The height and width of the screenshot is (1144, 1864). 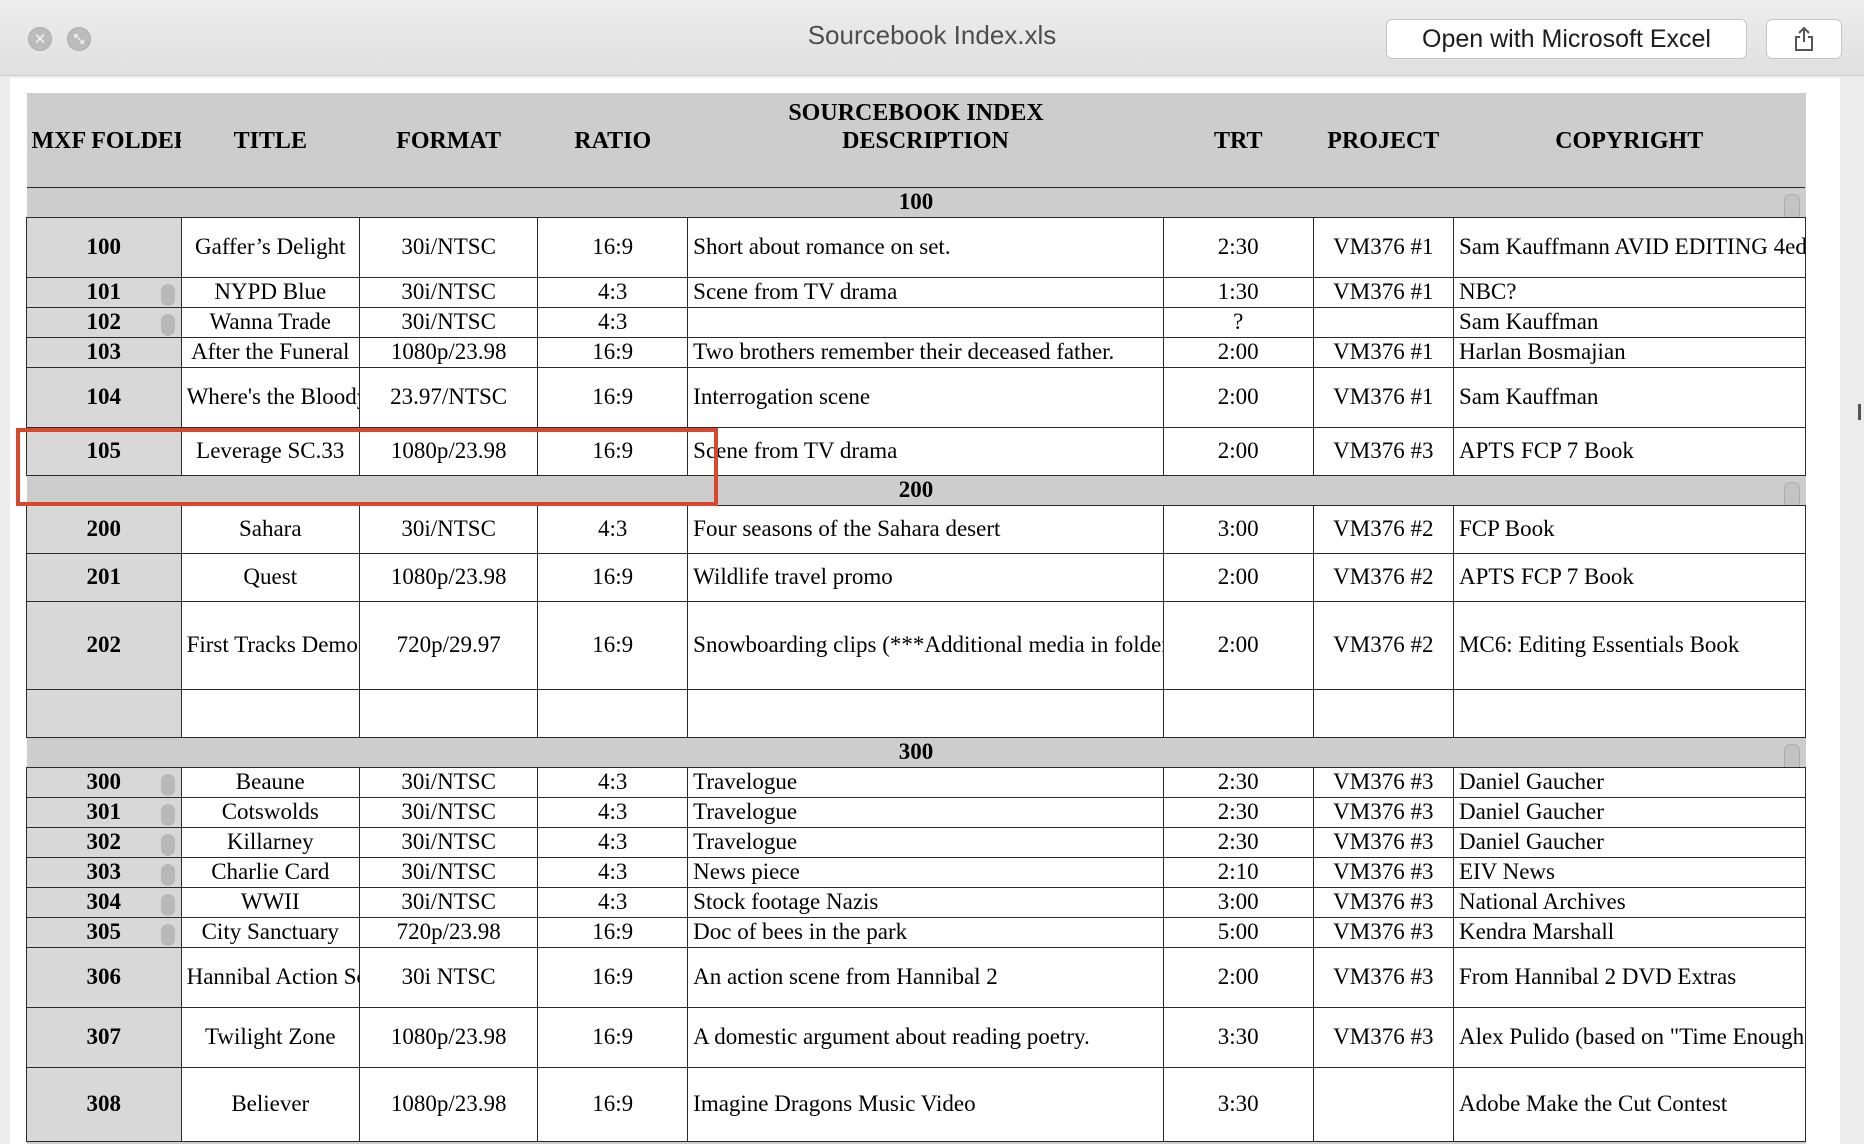 What do you see at coordinates (270, 1104) in the screenshot?
I see `title-cell: Believer` at bounding box center [270, 1104].